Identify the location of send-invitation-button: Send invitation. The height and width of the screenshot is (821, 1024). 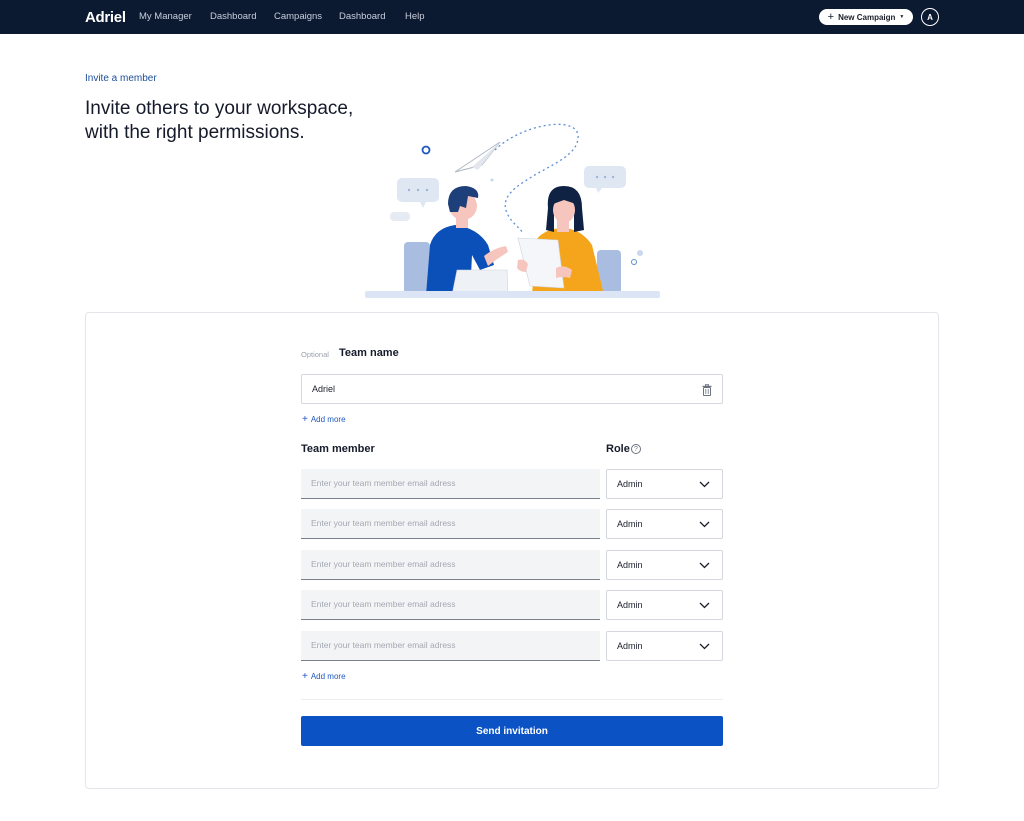
(512, 731).